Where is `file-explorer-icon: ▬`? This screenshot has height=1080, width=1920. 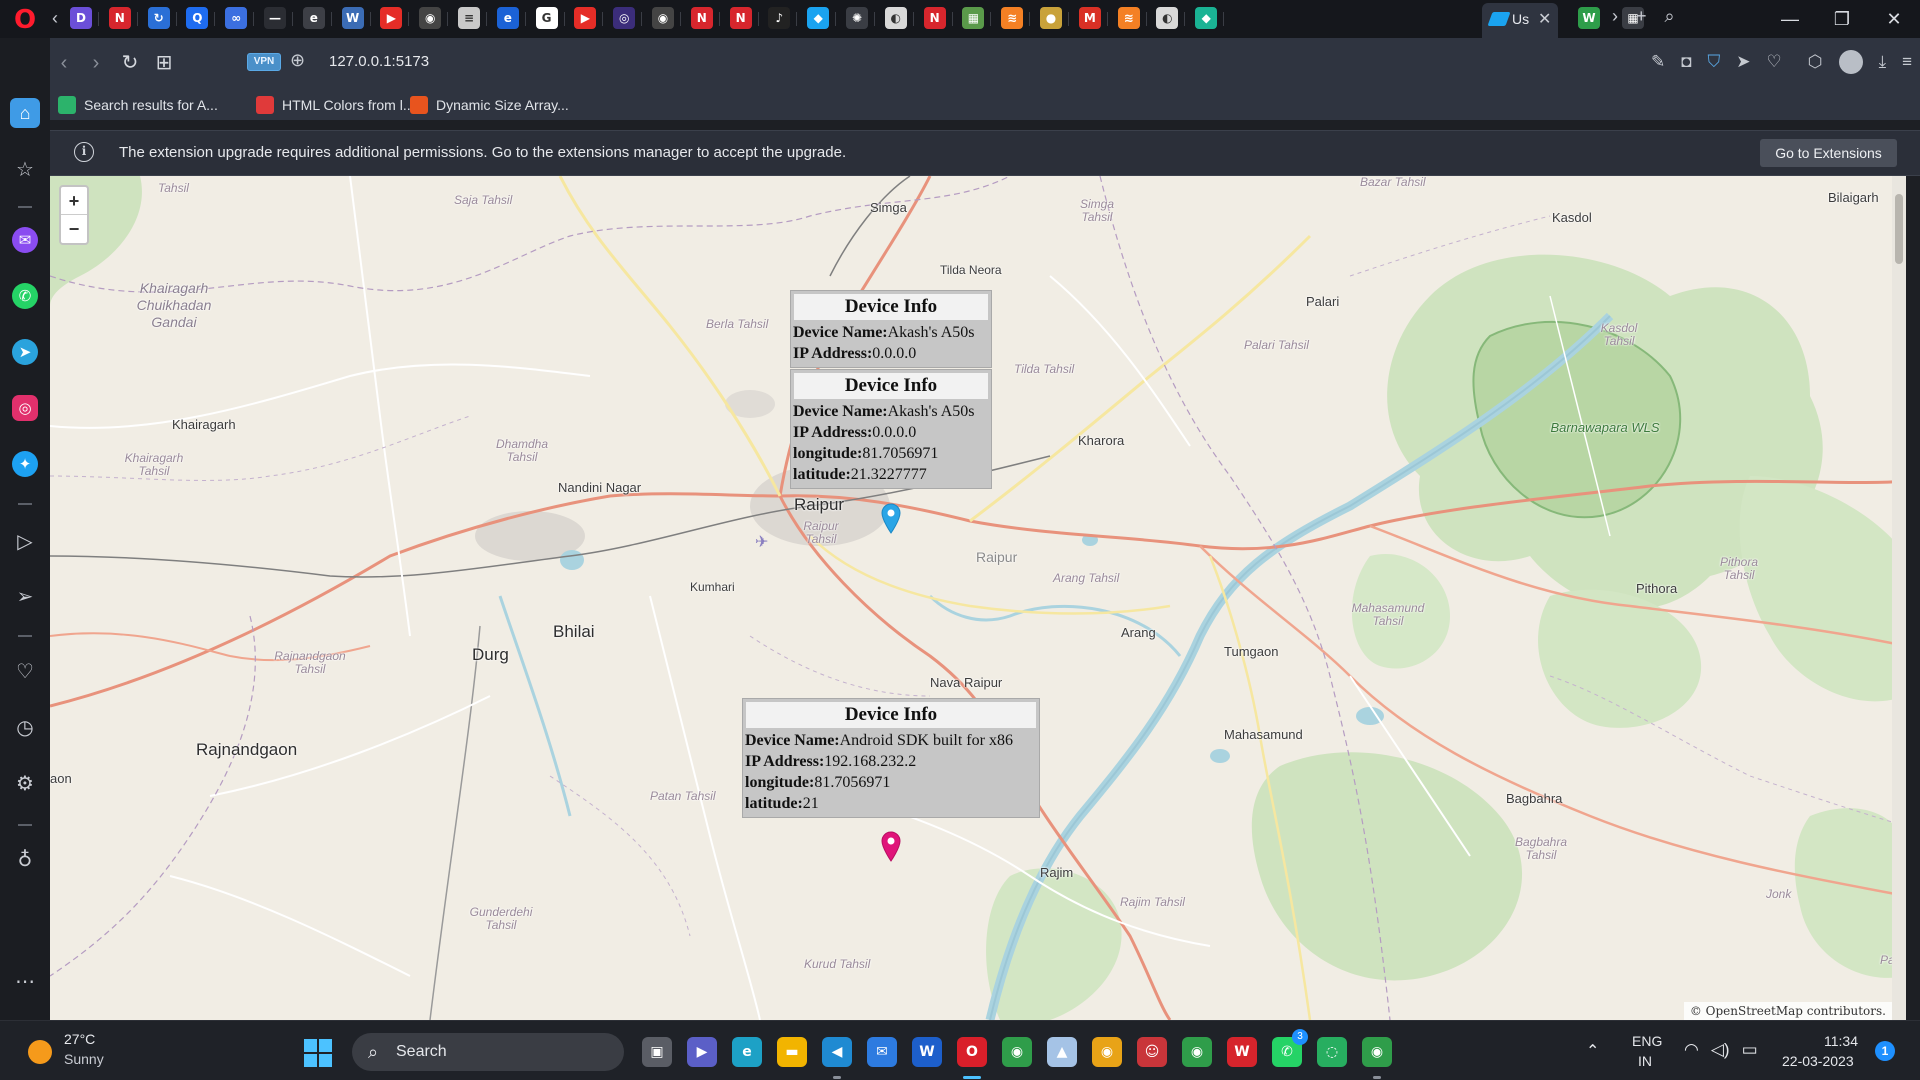
file-explorer-icon: ▬ is located at coordinates (792, 1052).